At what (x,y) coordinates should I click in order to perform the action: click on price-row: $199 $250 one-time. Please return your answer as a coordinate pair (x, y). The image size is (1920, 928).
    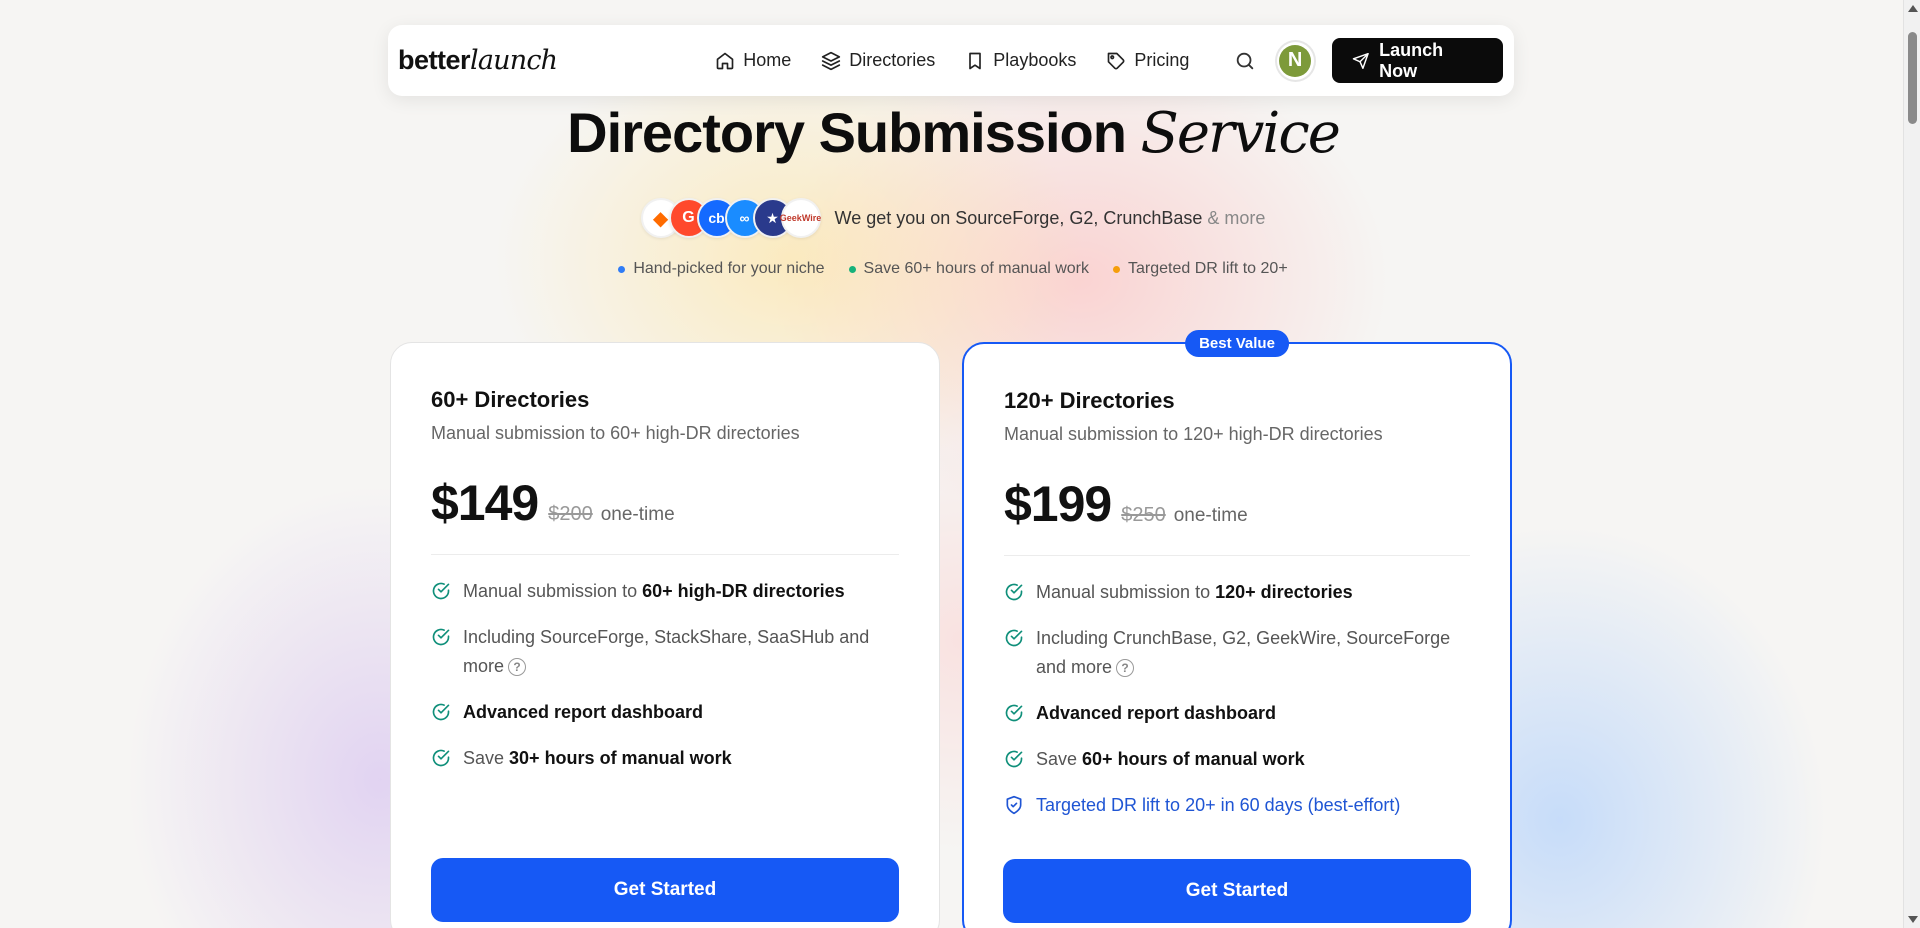
    Looking at the image, I should click on (1237, 504).